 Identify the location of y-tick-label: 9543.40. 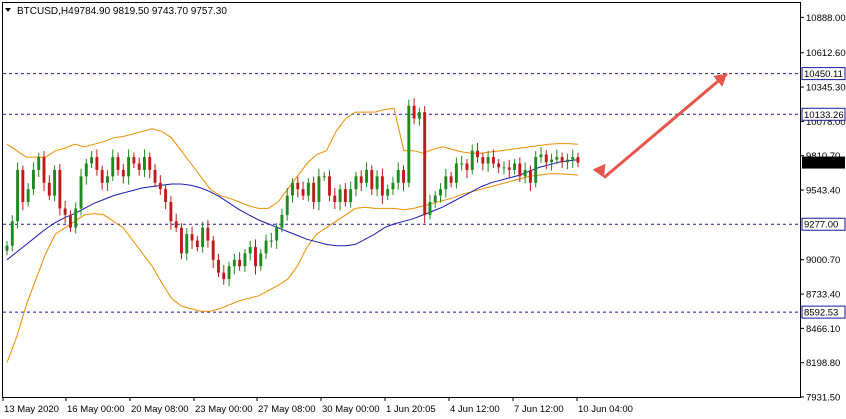
(823, 191).